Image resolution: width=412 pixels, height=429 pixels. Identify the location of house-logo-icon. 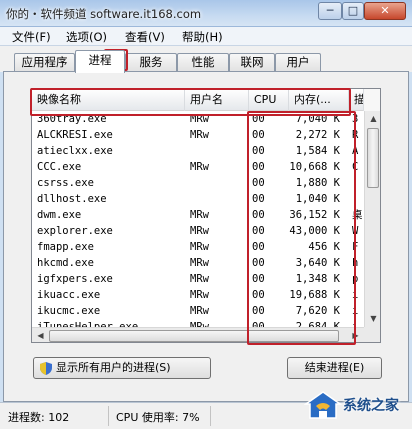
(323, 405).